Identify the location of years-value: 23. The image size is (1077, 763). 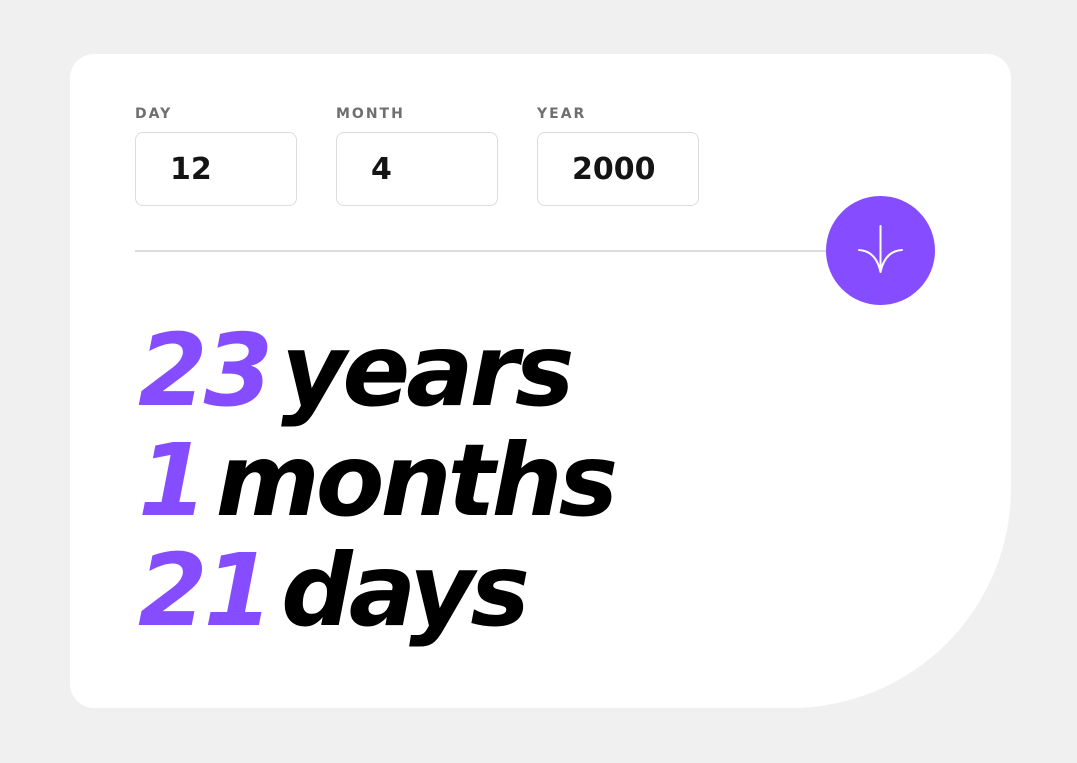
(205, 370).